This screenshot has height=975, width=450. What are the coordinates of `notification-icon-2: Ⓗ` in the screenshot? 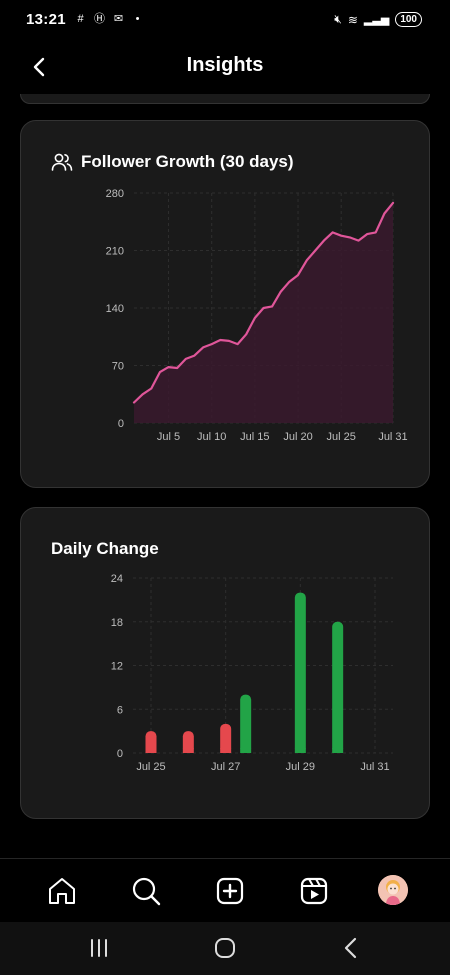 It's located at (99, 19).